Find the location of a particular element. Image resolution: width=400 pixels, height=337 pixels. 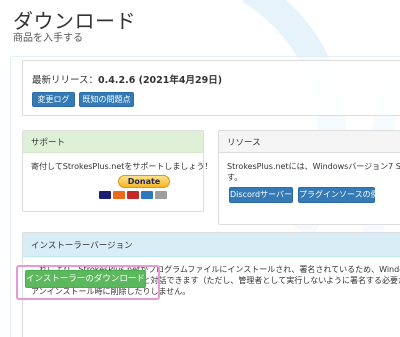

resources-text-line1: StrokesPlus.netには、Windowsバージョン7 SP1（Se is located at coordinates (313, 166).